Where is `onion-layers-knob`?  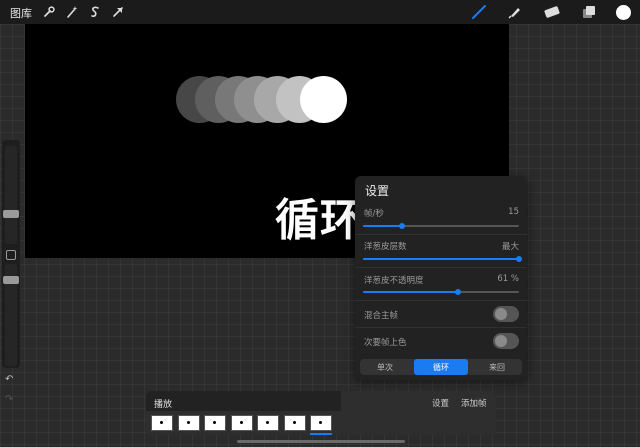 onion-layers-knob is located at coordinates (519, 259).